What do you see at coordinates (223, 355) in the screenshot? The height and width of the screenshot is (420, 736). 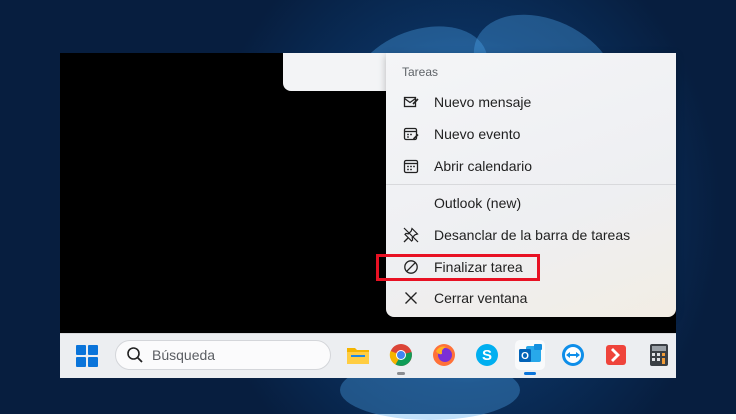 I see `taskbar-search-box: Búsqueda` at bounding box center [223, 355].